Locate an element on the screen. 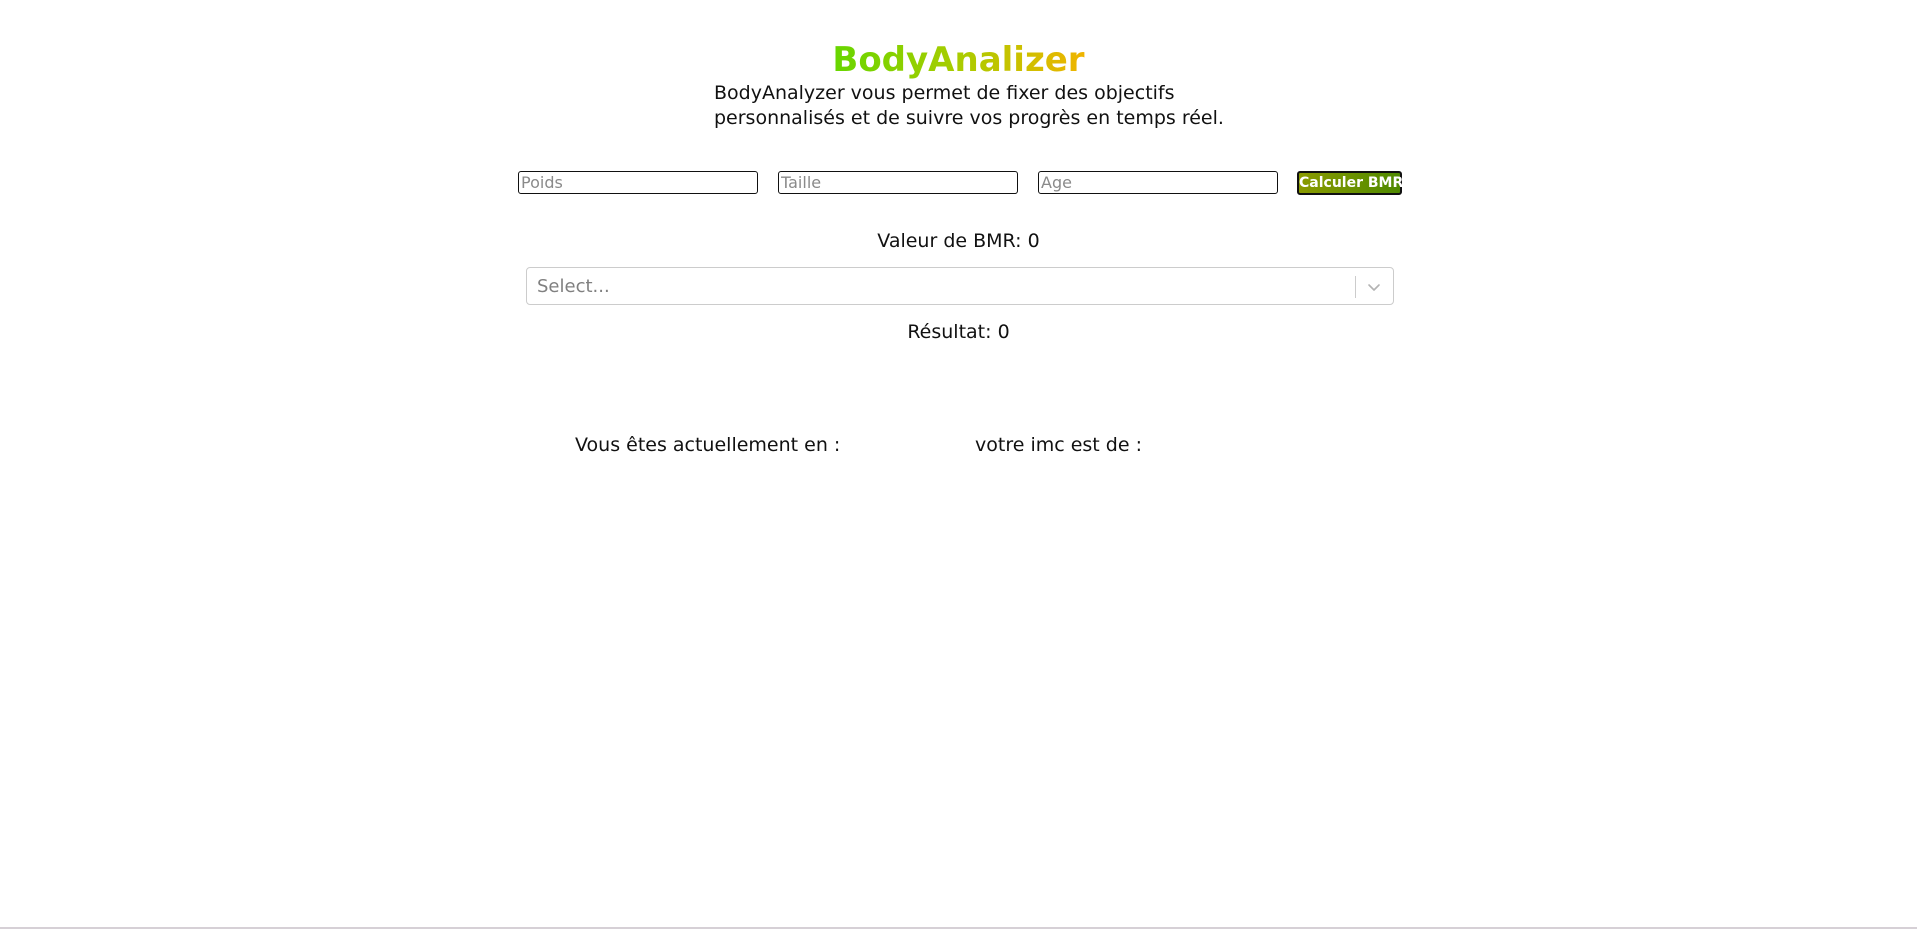 This screenshot has height=929, width=1917. age-input is located at coordinates (1158, 182).